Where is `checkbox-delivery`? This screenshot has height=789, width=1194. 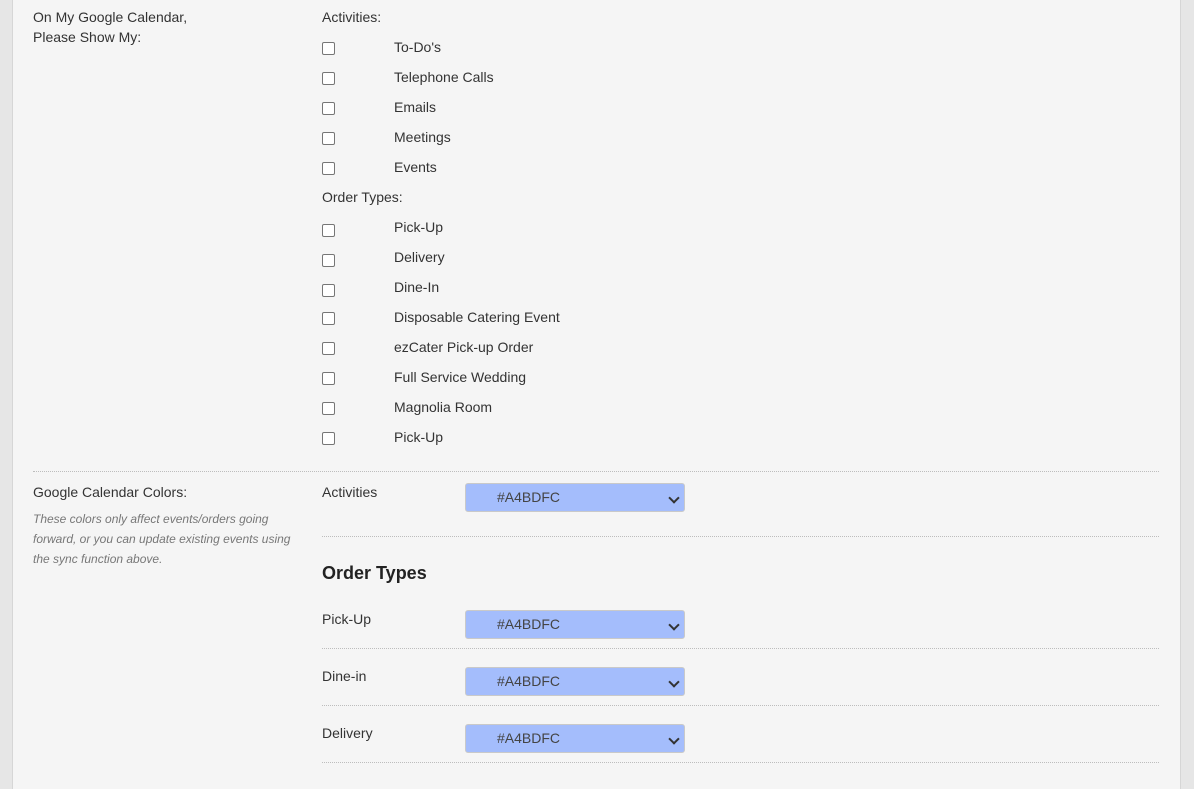
checkbox-delivery is located at coordinates (328, 260).